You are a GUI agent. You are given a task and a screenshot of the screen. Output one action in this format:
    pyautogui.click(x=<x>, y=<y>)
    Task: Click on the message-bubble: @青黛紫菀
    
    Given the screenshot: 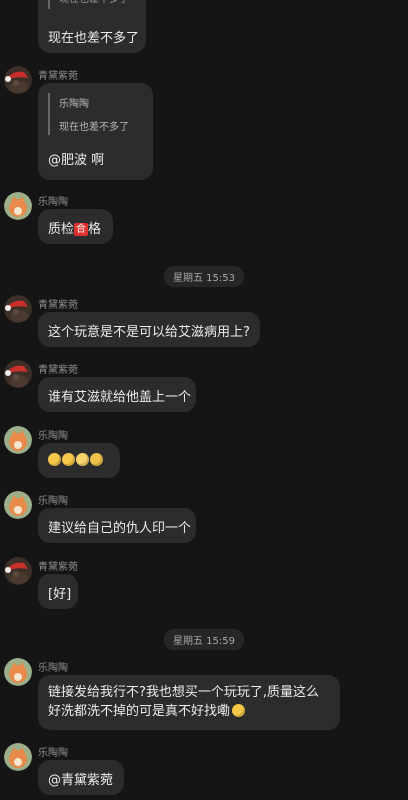 What is the action you would take?
    pyautogui.click(x=81, y=777)
    